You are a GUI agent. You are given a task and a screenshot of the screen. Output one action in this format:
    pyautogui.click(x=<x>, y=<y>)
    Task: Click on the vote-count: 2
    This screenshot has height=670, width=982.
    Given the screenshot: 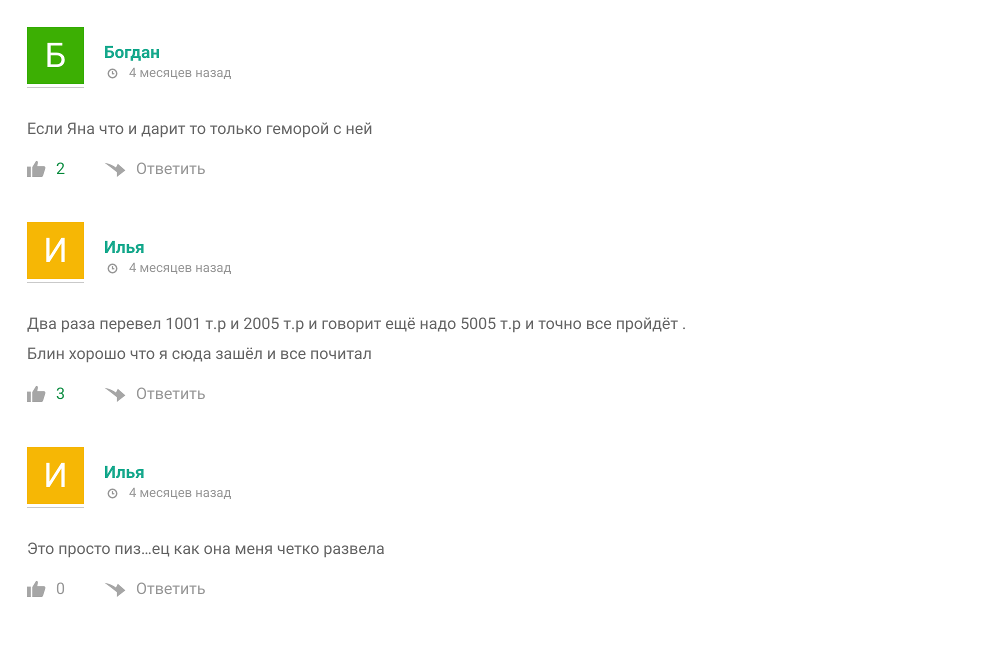 What is the action you would take?
    pyautogui.click(x=61, y=168)
    